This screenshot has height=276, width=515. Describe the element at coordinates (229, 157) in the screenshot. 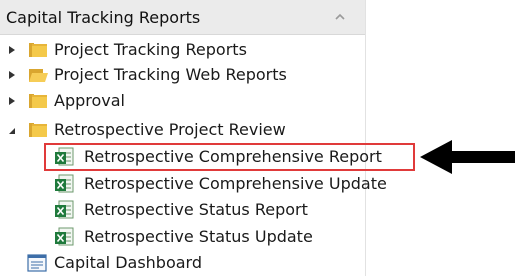

I see `highlight-box` at that location.